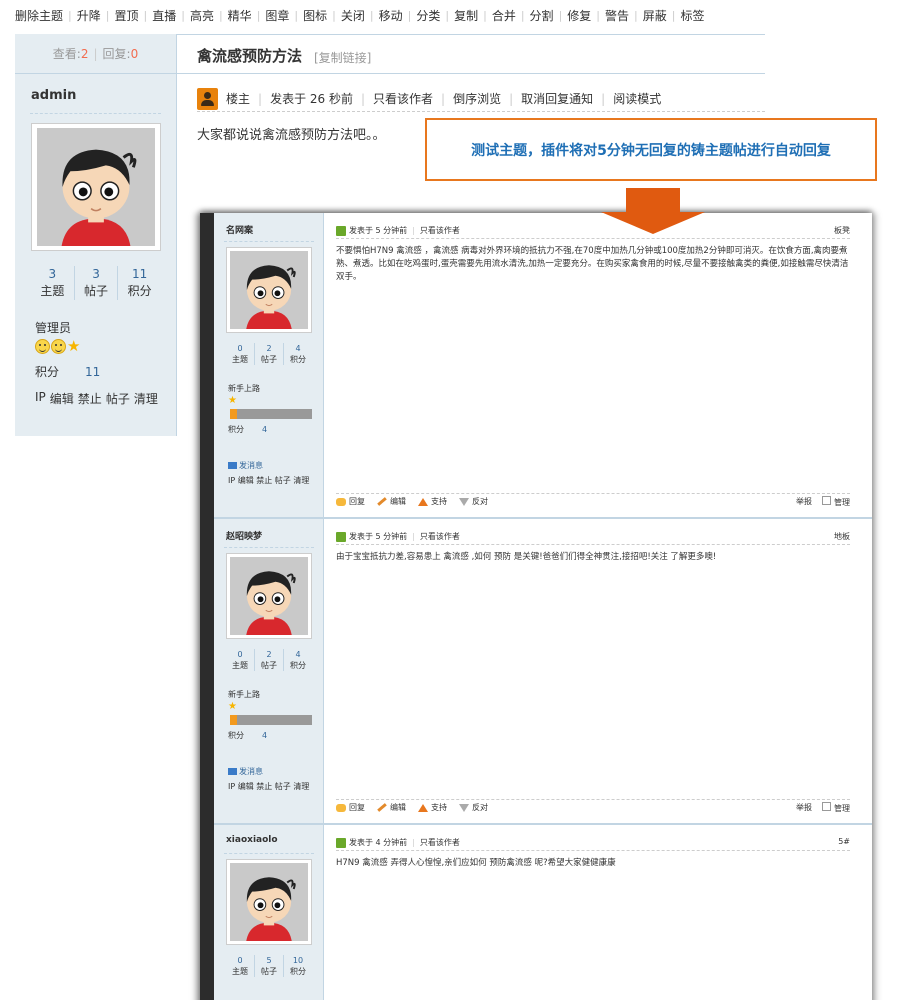 The height and width of the screenshot is (1000, 900). I want to click on admin-link: IP, so click(40, 398).